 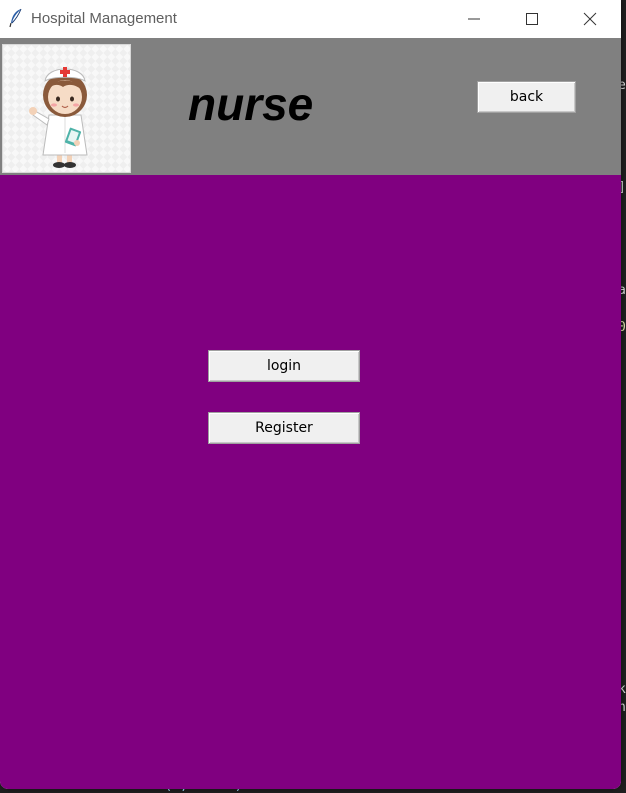 What do you see at coordinates (104, 18) in the screenshot?
I see `window-title: Hospital Management` at bounding box center [104, 18].